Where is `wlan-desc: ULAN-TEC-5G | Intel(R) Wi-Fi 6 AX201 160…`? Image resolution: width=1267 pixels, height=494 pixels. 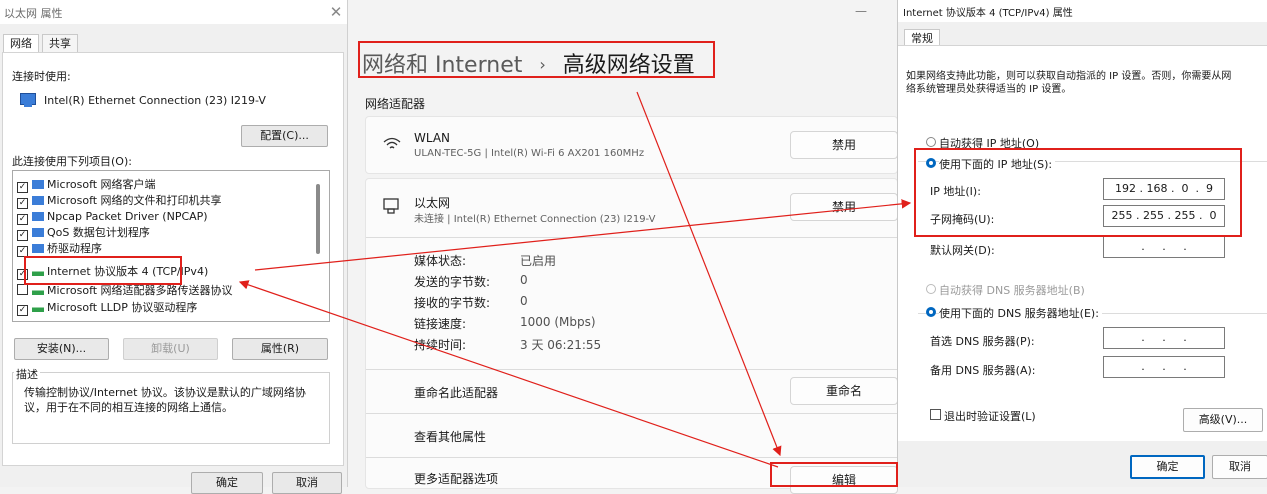 wlan-desc: ULAN-TEC-5G | Intel(R) Wi-Fi 6 AX201 160… is located at coordinates (529, 153).